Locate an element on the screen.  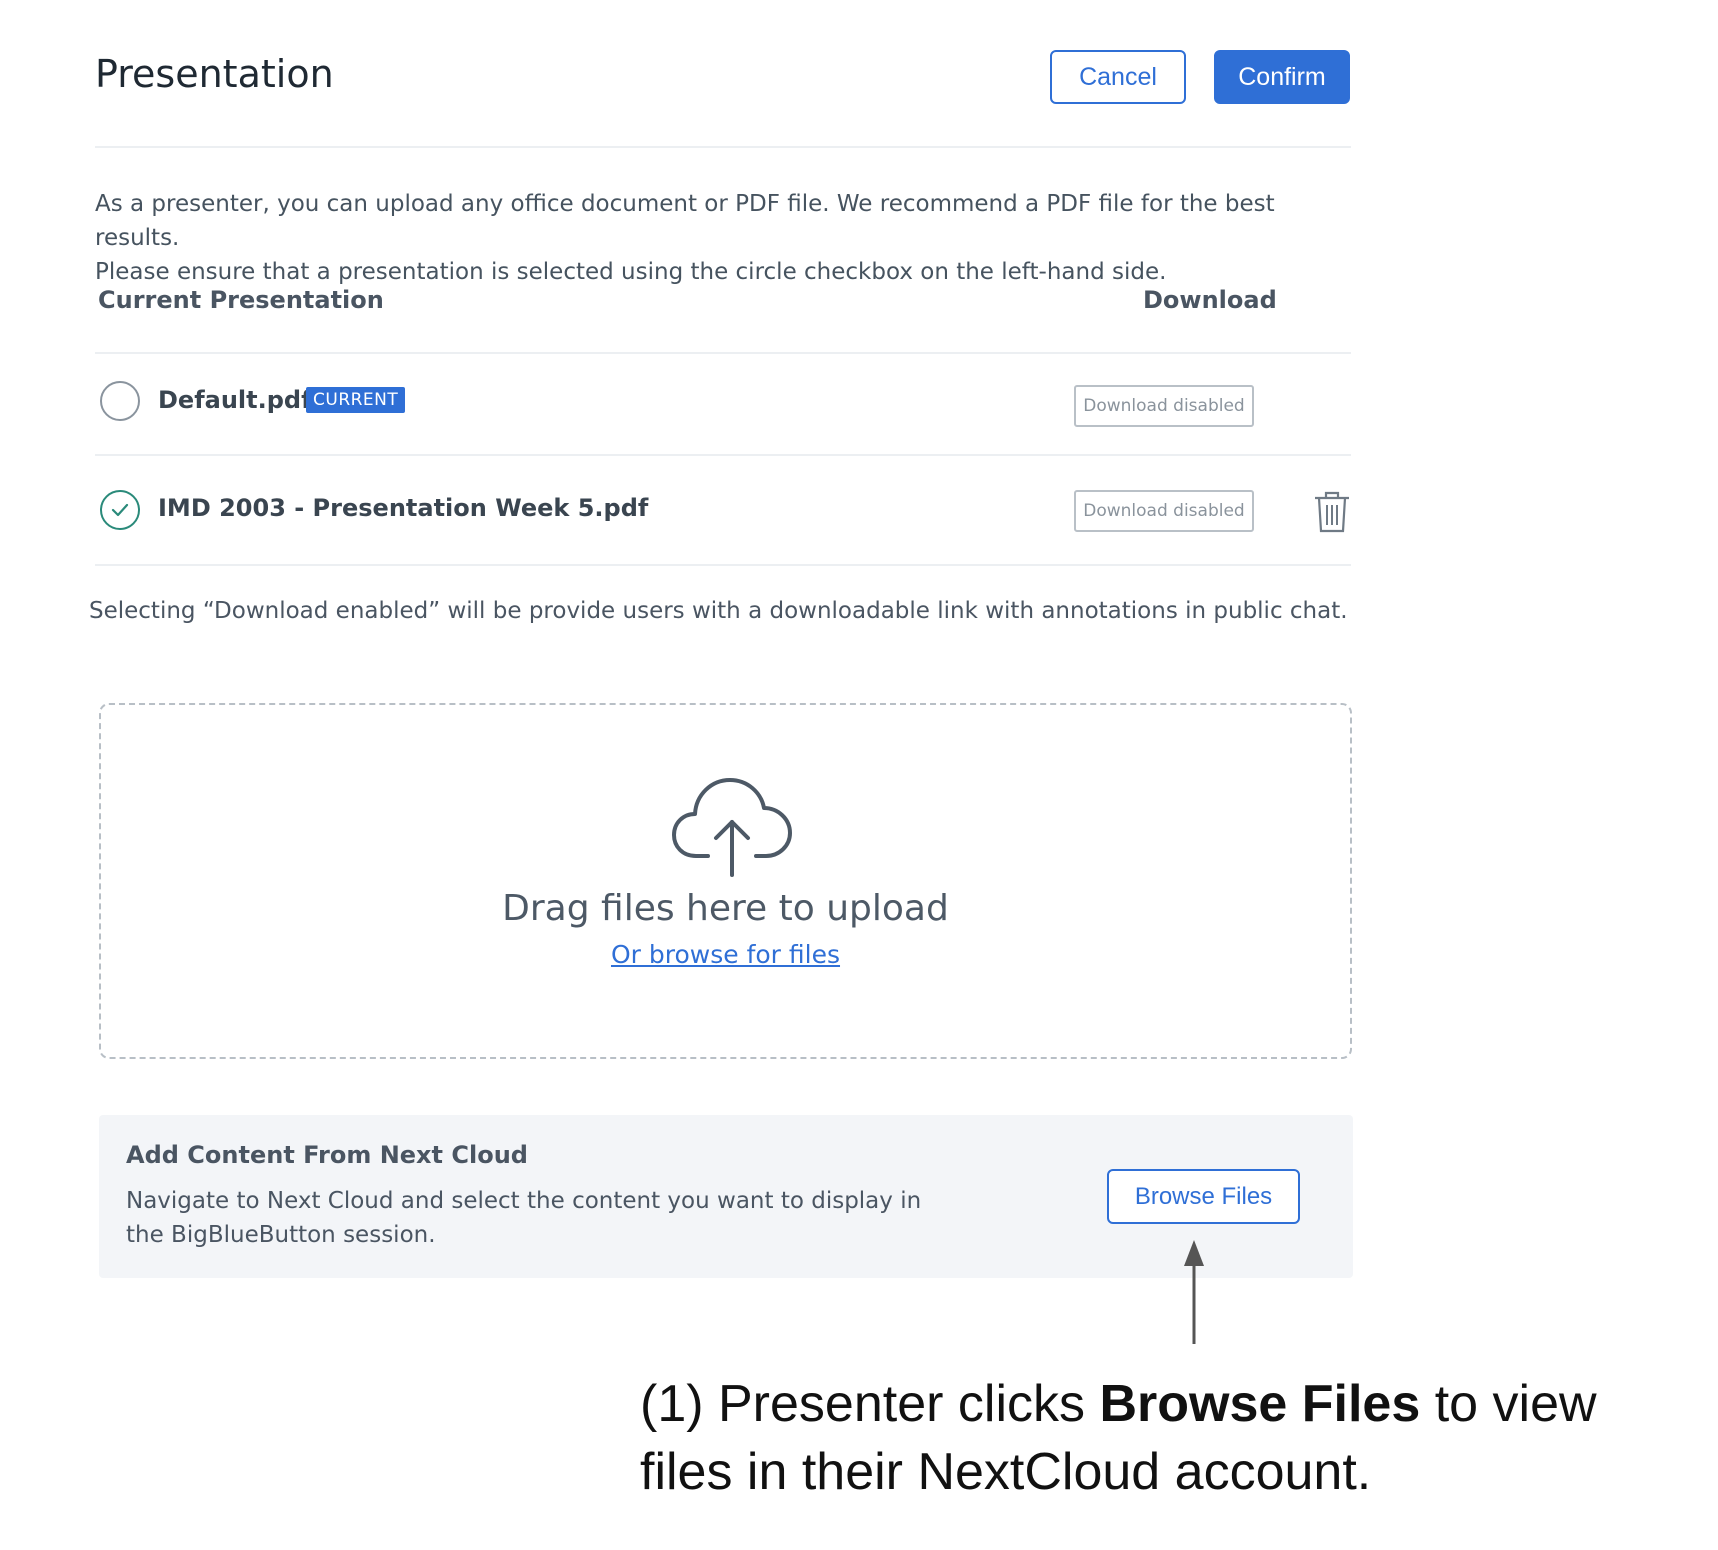
column-header-download: Download is located at coordinates (1210, 300).